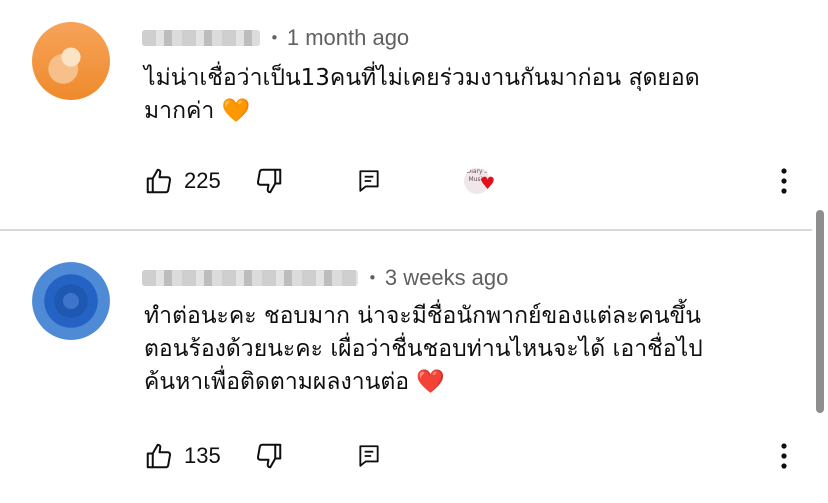 Image resolution: width=828 pixels, height=503 pixels. I want to click on comment-timestamp: 3 weeks ago, so click(447, 278).